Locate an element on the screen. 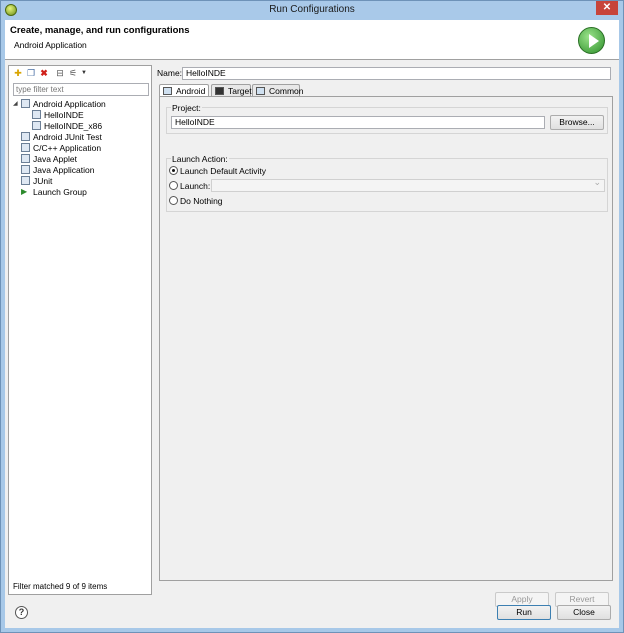  tab-label: Android is located at coordinates (191, 91).